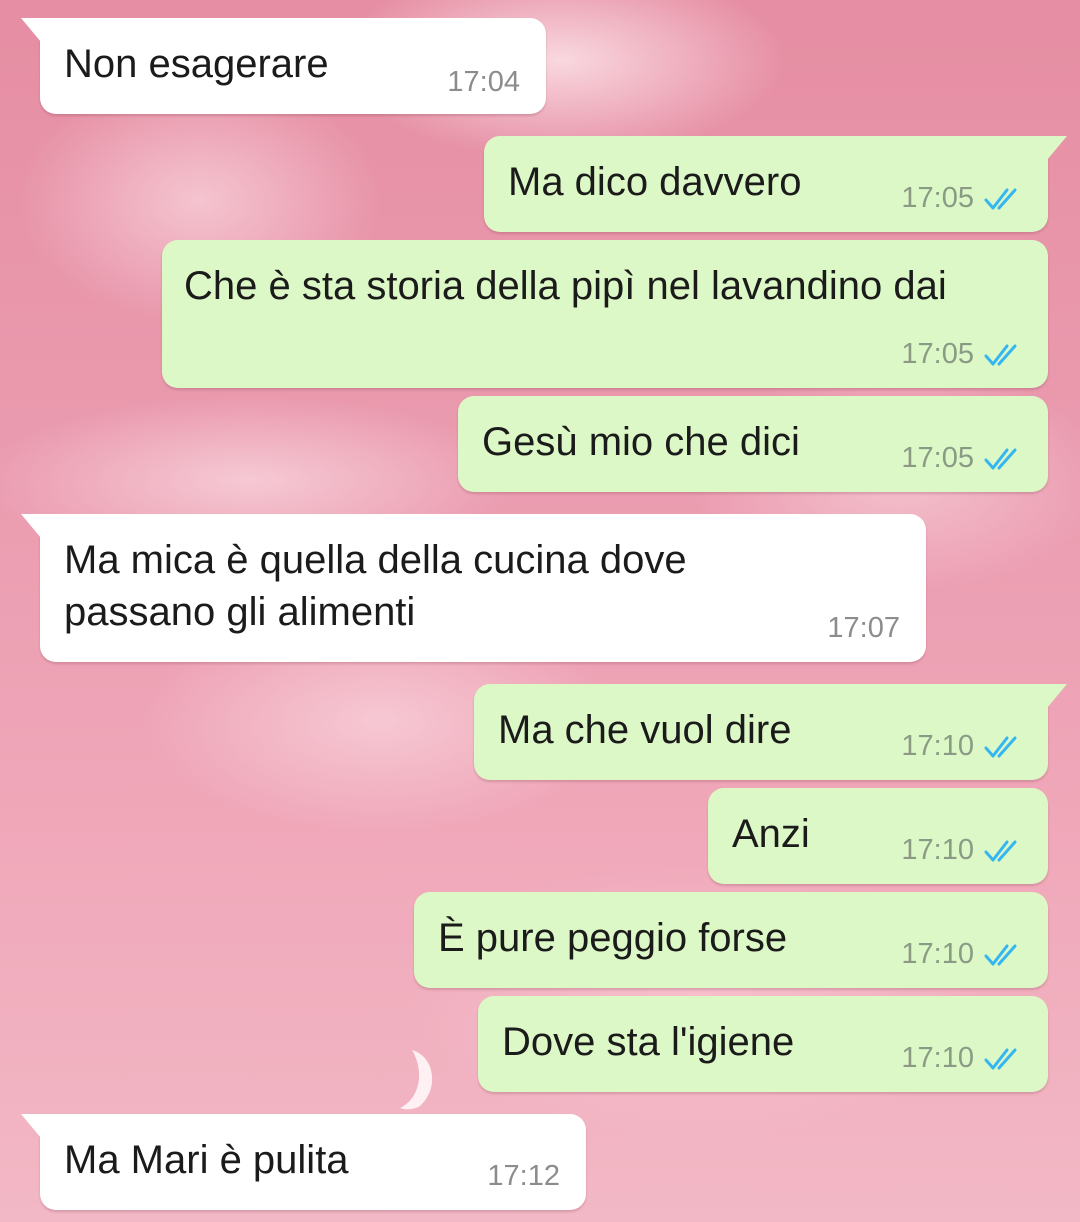 The height and width of the screenshot is (1222, 1080). Describe the element at coordinates (641, 442) in the screenshot. I see `message-text: Gesù mio che dici` at that location.